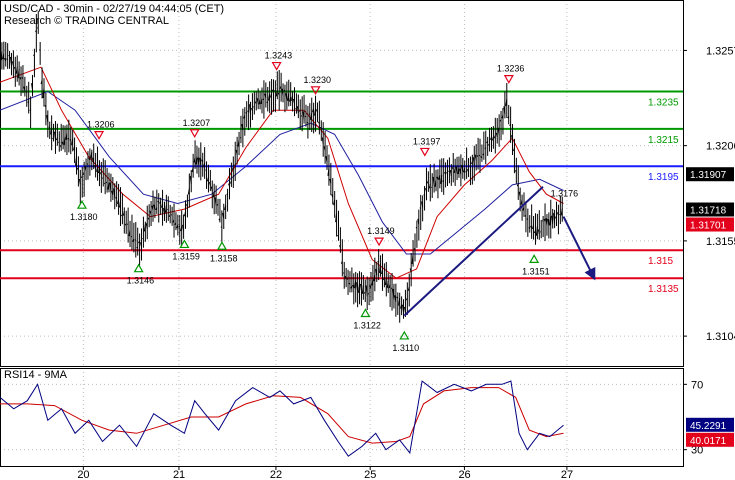 The height and width of the screenshot is (480, 735). I want to click on rsi-panel-title: RSI14 - 9MA, so click(36, 375).